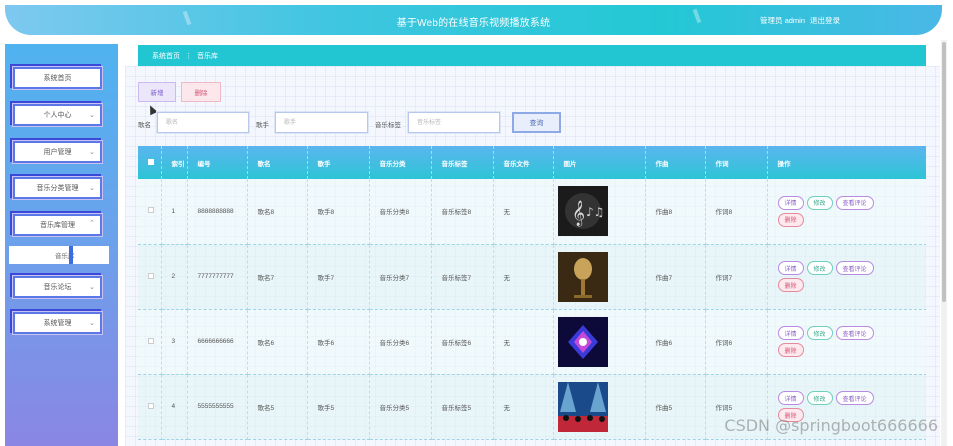 Image resolution: width=953 pixels, height=446 pixels. What do you see at coordinates (736, 277) in the screenshot?
I see `cell-lyricist: 作词7` at bounding box center [736, 277].